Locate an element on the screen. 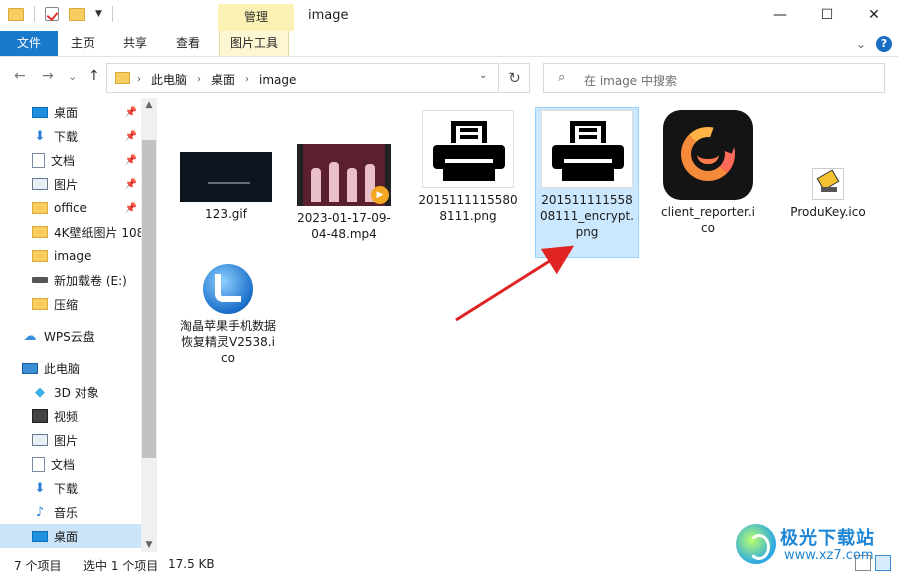  sidebar-item: ⬇ 下载 📌 is located at coordinates (70, 136).